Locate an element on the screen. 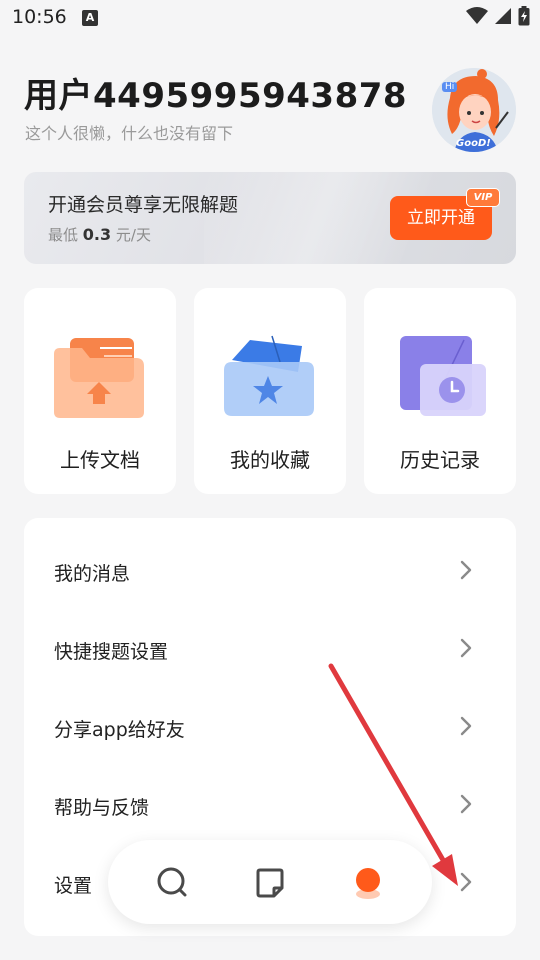  vip-price: 最低 0.3 元/天 is located at coordinates (99, 234).